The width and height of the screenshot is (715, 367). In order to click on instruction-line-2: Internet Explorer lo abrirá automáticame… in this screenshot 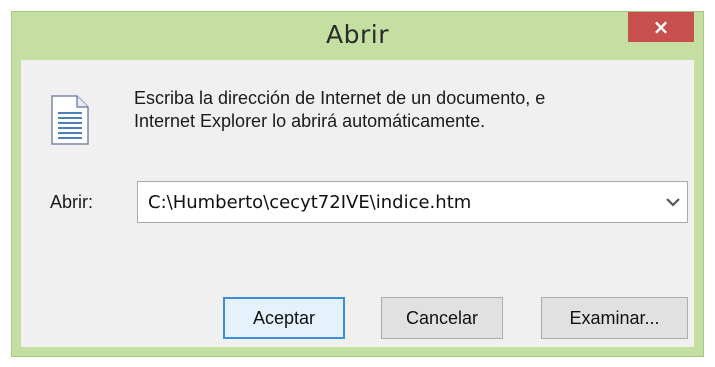, I will do `click(310, 121)`.